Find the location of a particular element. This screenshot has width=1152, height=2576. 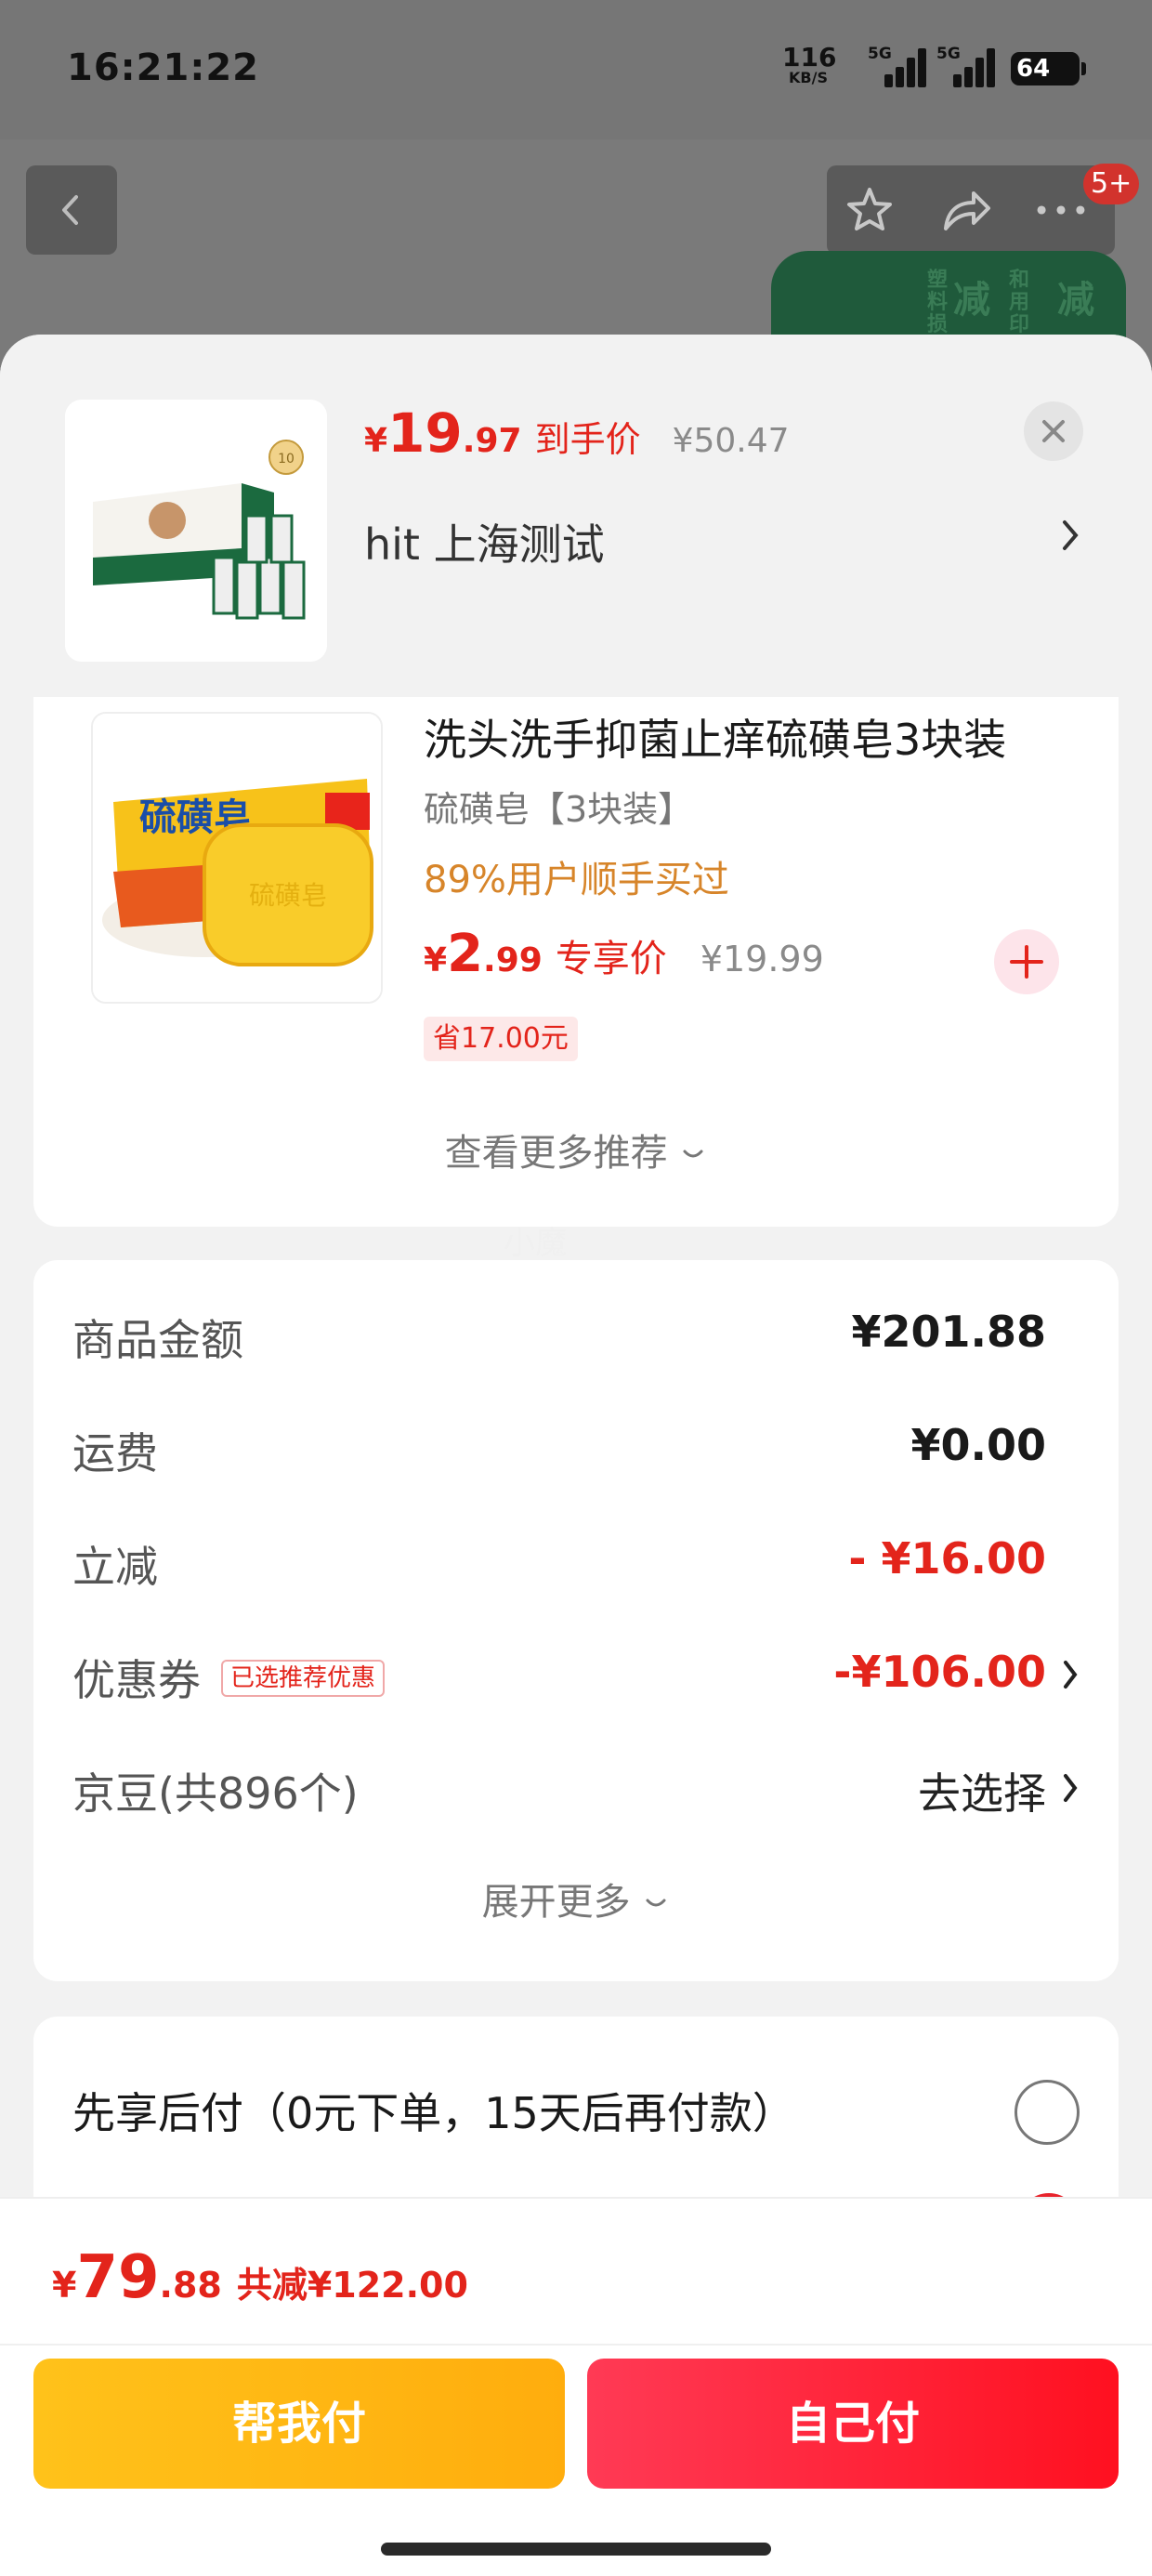

original-price: ¥50.47 is located at coordinates (731, 441).